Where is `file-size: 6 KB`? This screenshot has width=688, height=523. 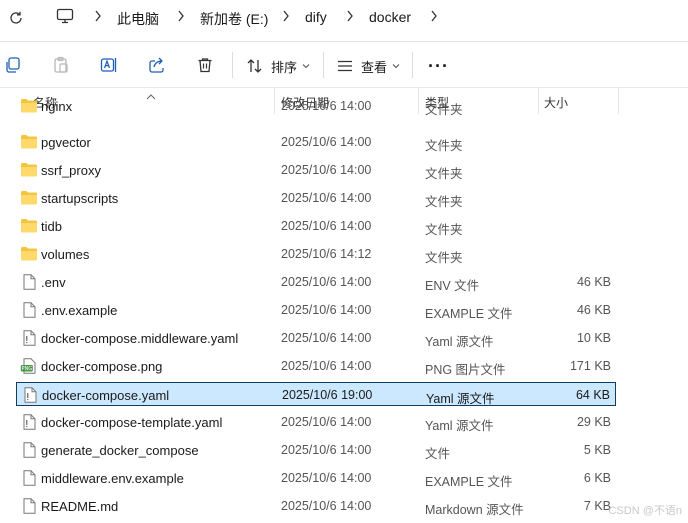 file-size: 6 KB is located at coordinates (597, 478).